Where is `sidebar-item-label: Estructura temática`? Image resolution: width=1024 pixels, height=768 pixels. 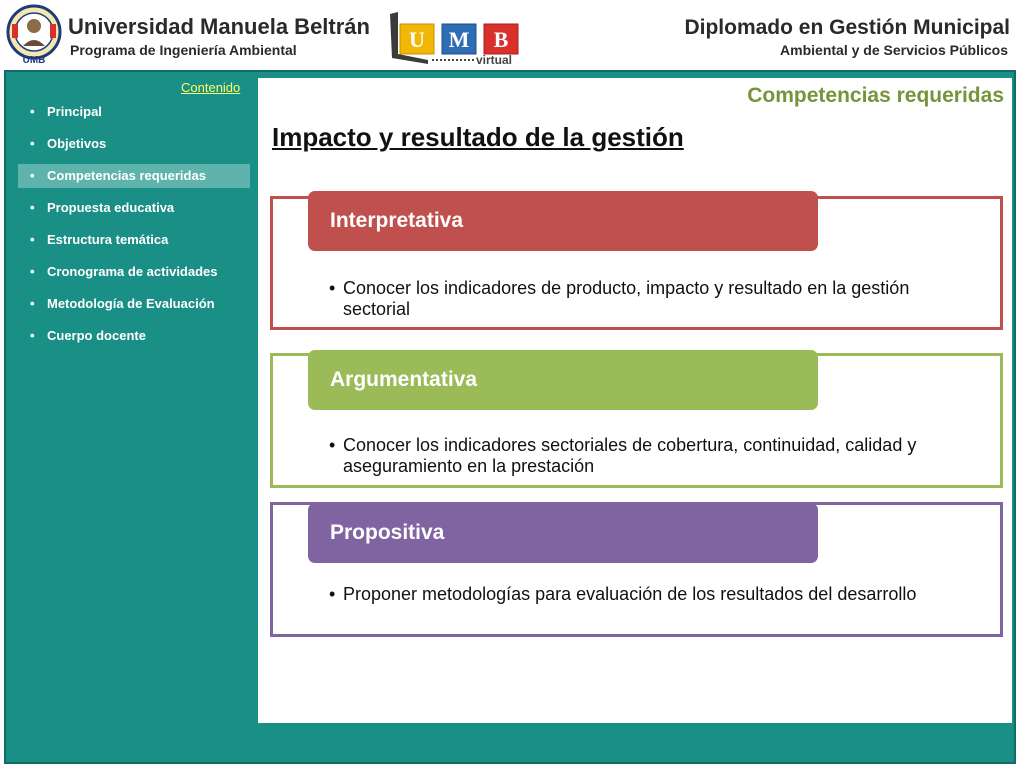
sidebar-item-label: Estructura temática is located at coordinates (108, 239).